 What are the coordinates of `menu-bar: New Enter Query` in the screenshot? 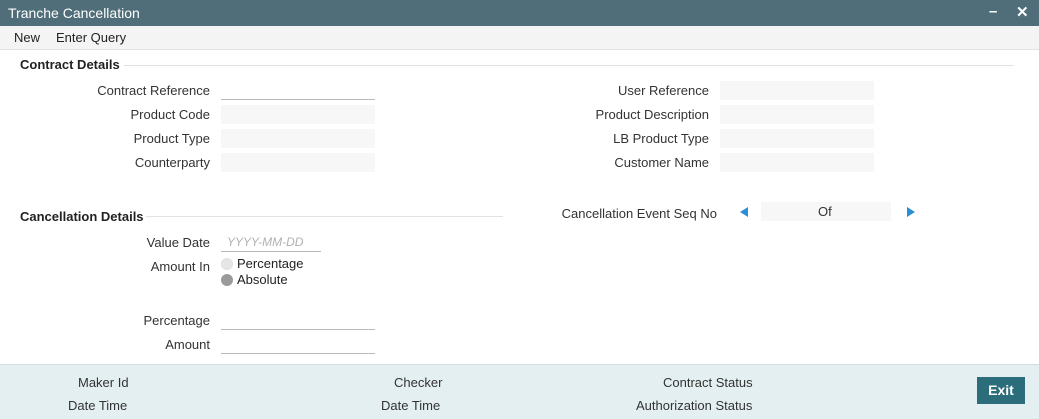 It's located at (519, 38).